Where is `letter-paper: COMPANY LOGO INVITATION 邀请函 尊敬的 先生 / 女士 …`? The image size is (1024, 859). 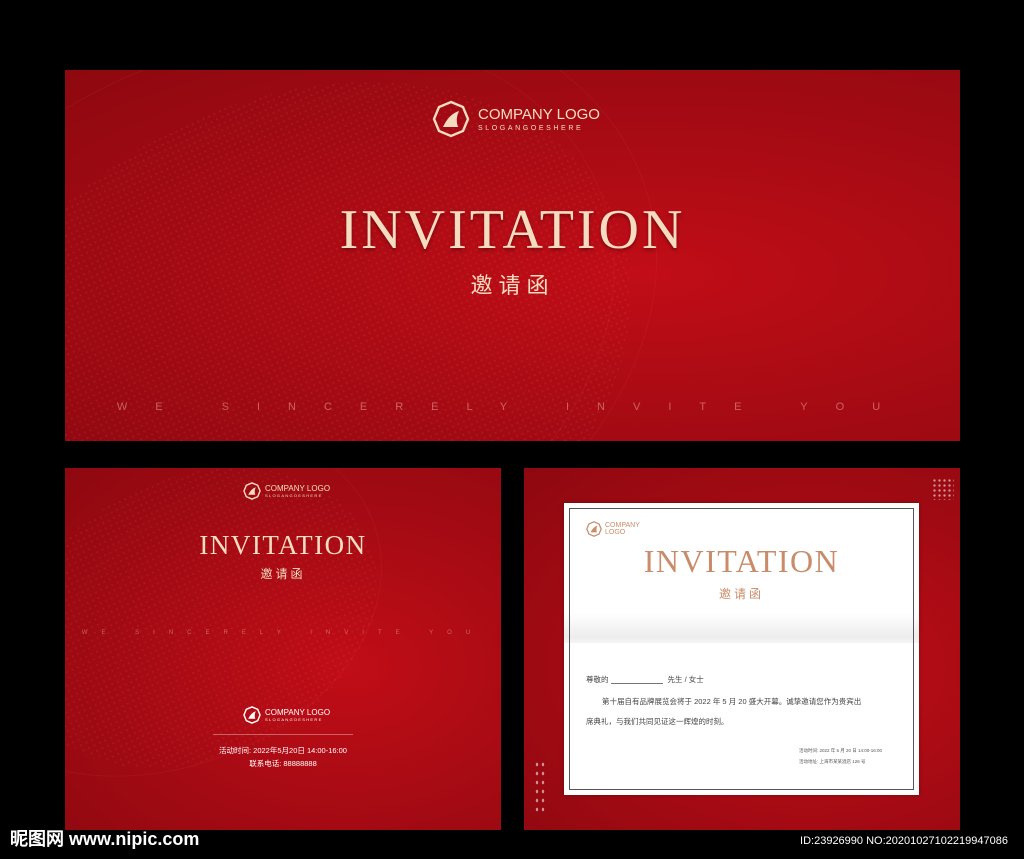
letter-paper: COMPANY LOGO INVITATION 邀请函 尊敬的 先生 / 女士 … is located at coordinates (741, 649).